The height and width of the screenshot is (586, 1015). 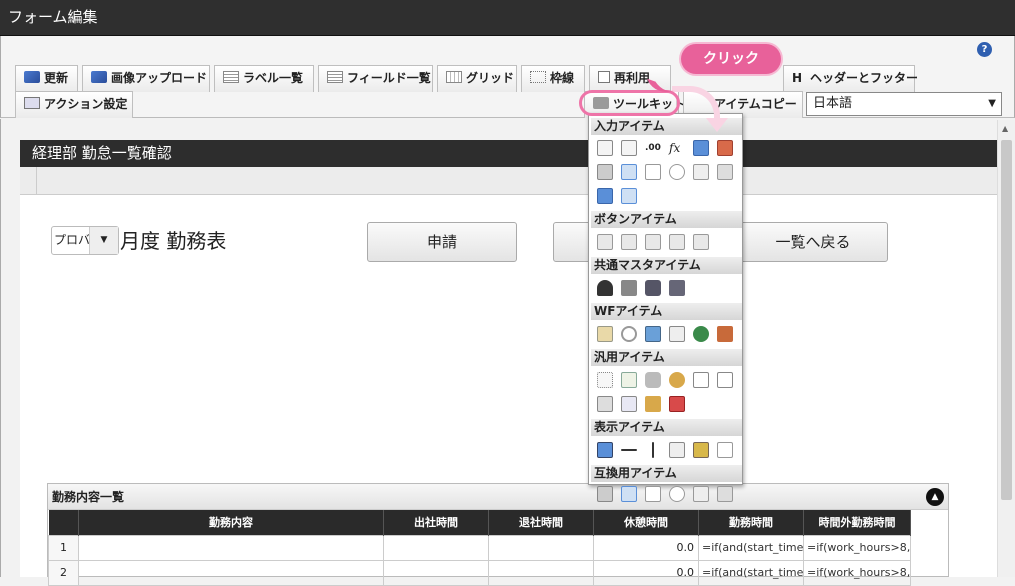 What do you see at coordinates (701, 450) in the screenshot?
I see `picture-icon` at bounding box center [701, 450].